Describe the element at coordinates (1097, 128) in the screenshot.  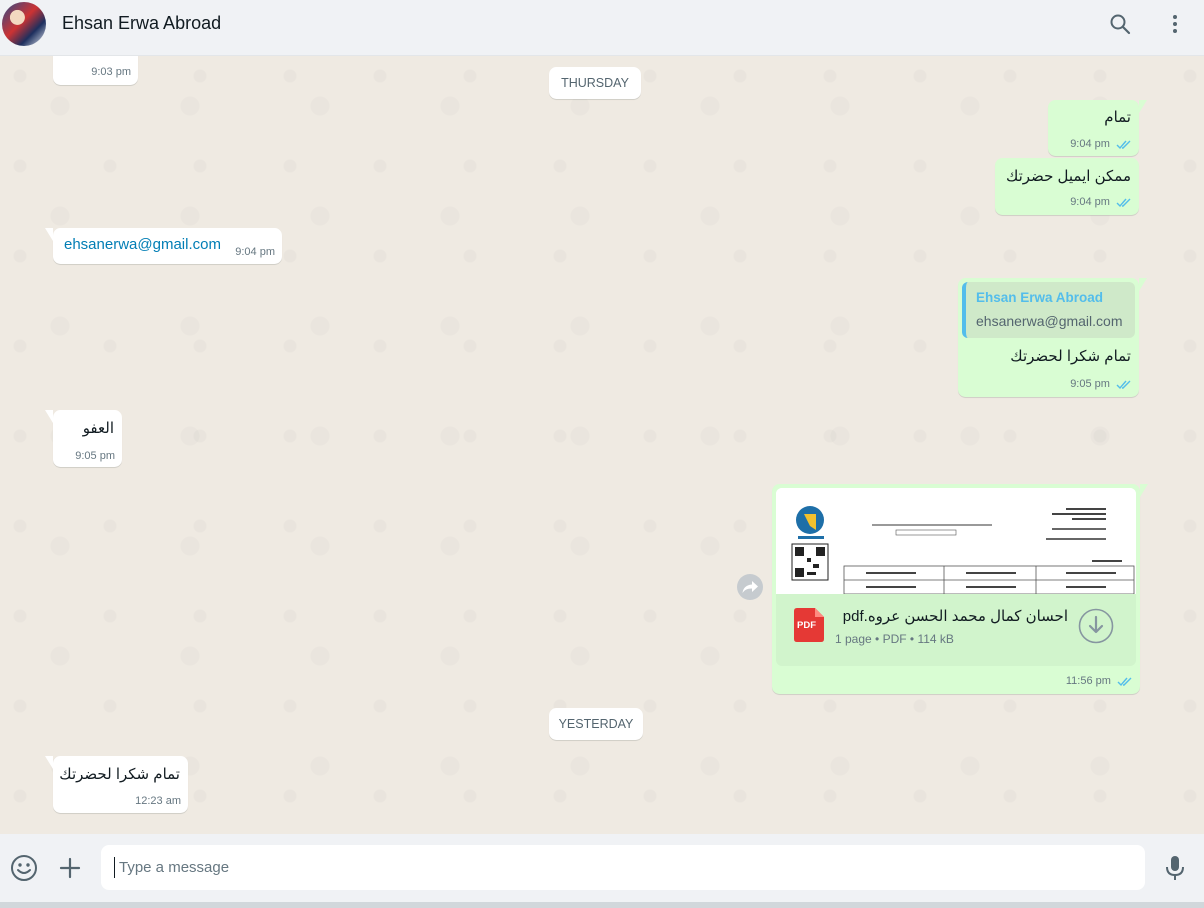
I see `message-outgoing: تمام 9:04 pm` at that location.